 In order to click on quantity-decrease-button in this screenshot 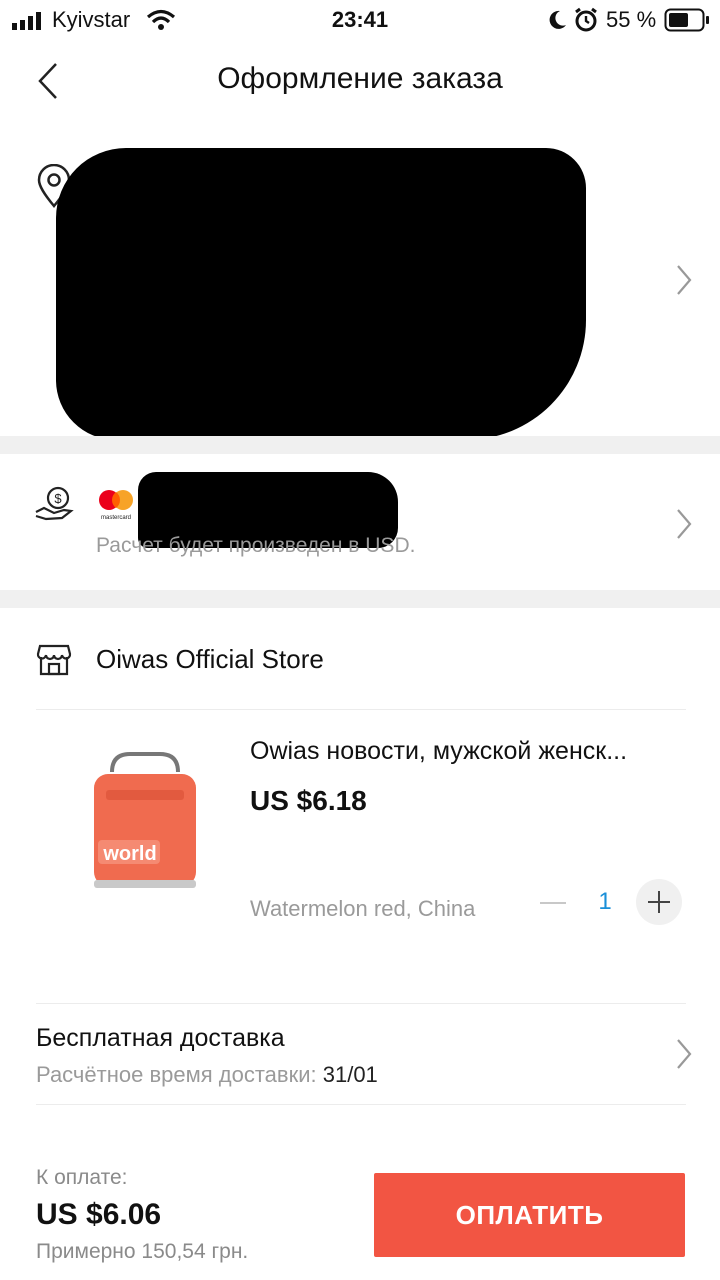, I will do `click(553, 903)`.